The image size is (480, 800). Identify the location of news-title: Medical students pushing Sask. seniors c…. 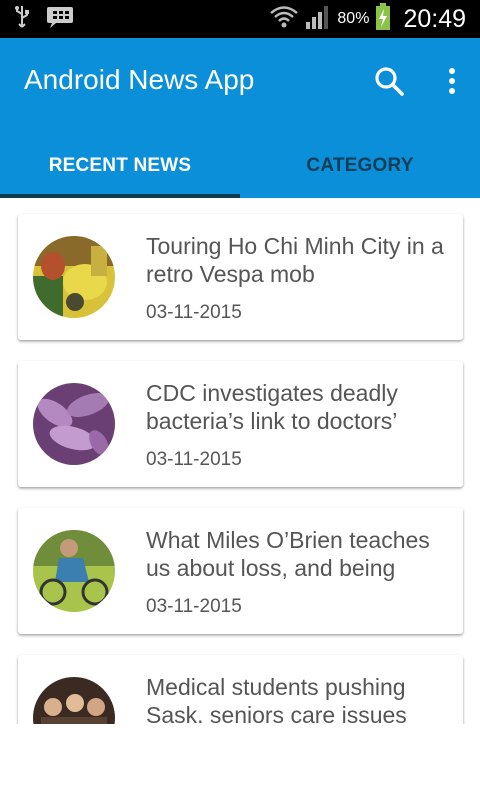
(276, 699).